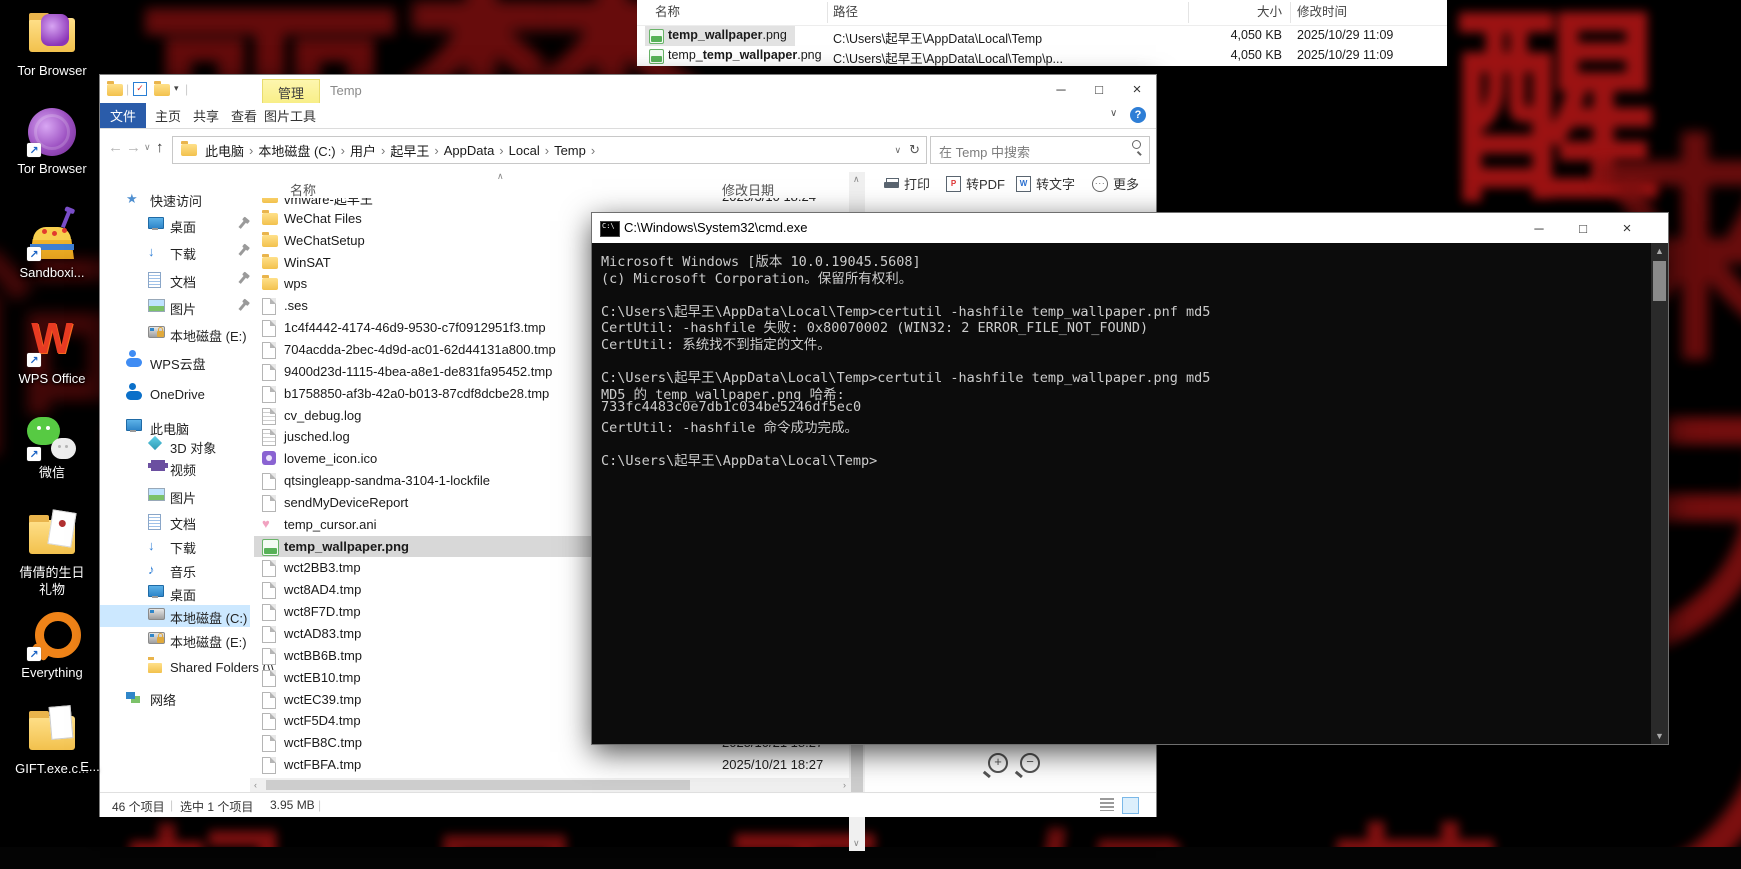 The width and height of the screenshot is (1741, 869). I want to click on file-name: wctBB6B.tmp, so click(323, 655).